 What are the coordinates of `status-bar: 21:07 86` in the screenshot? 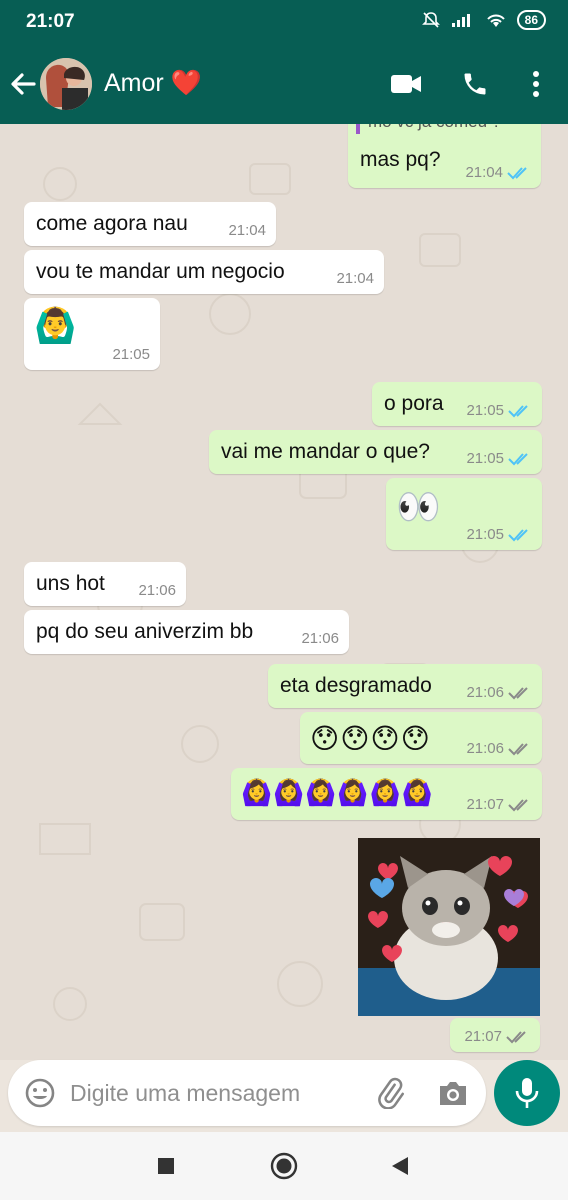 It's located at (284, 22).